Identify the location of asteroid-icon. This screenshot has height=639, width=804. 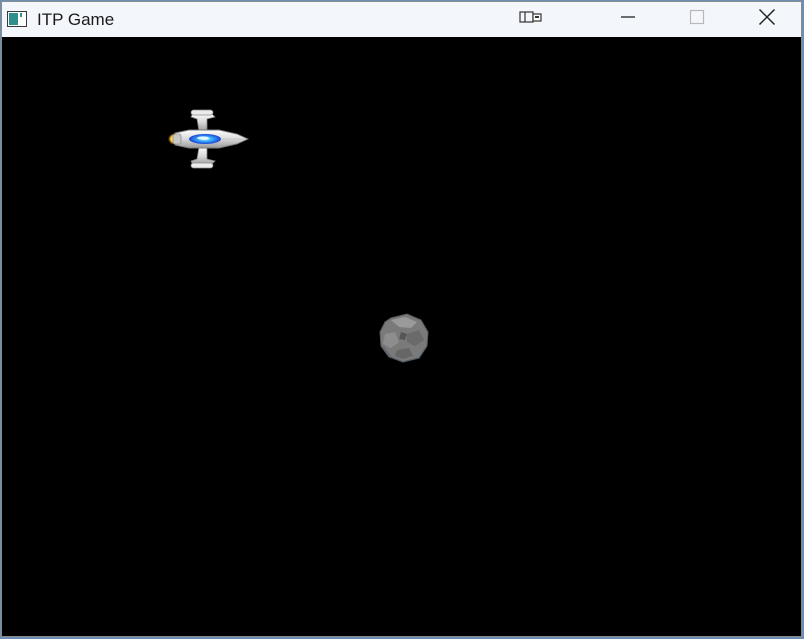
(404, 338).